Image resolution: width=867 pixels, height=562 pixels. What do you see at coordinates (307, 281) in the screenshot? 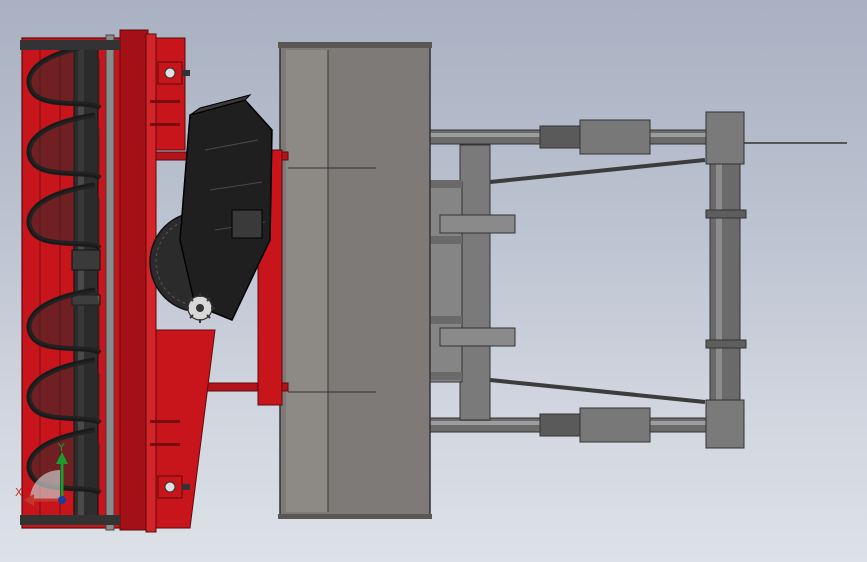
I see `bucket-side-panel` at bounding box center [307, 281].